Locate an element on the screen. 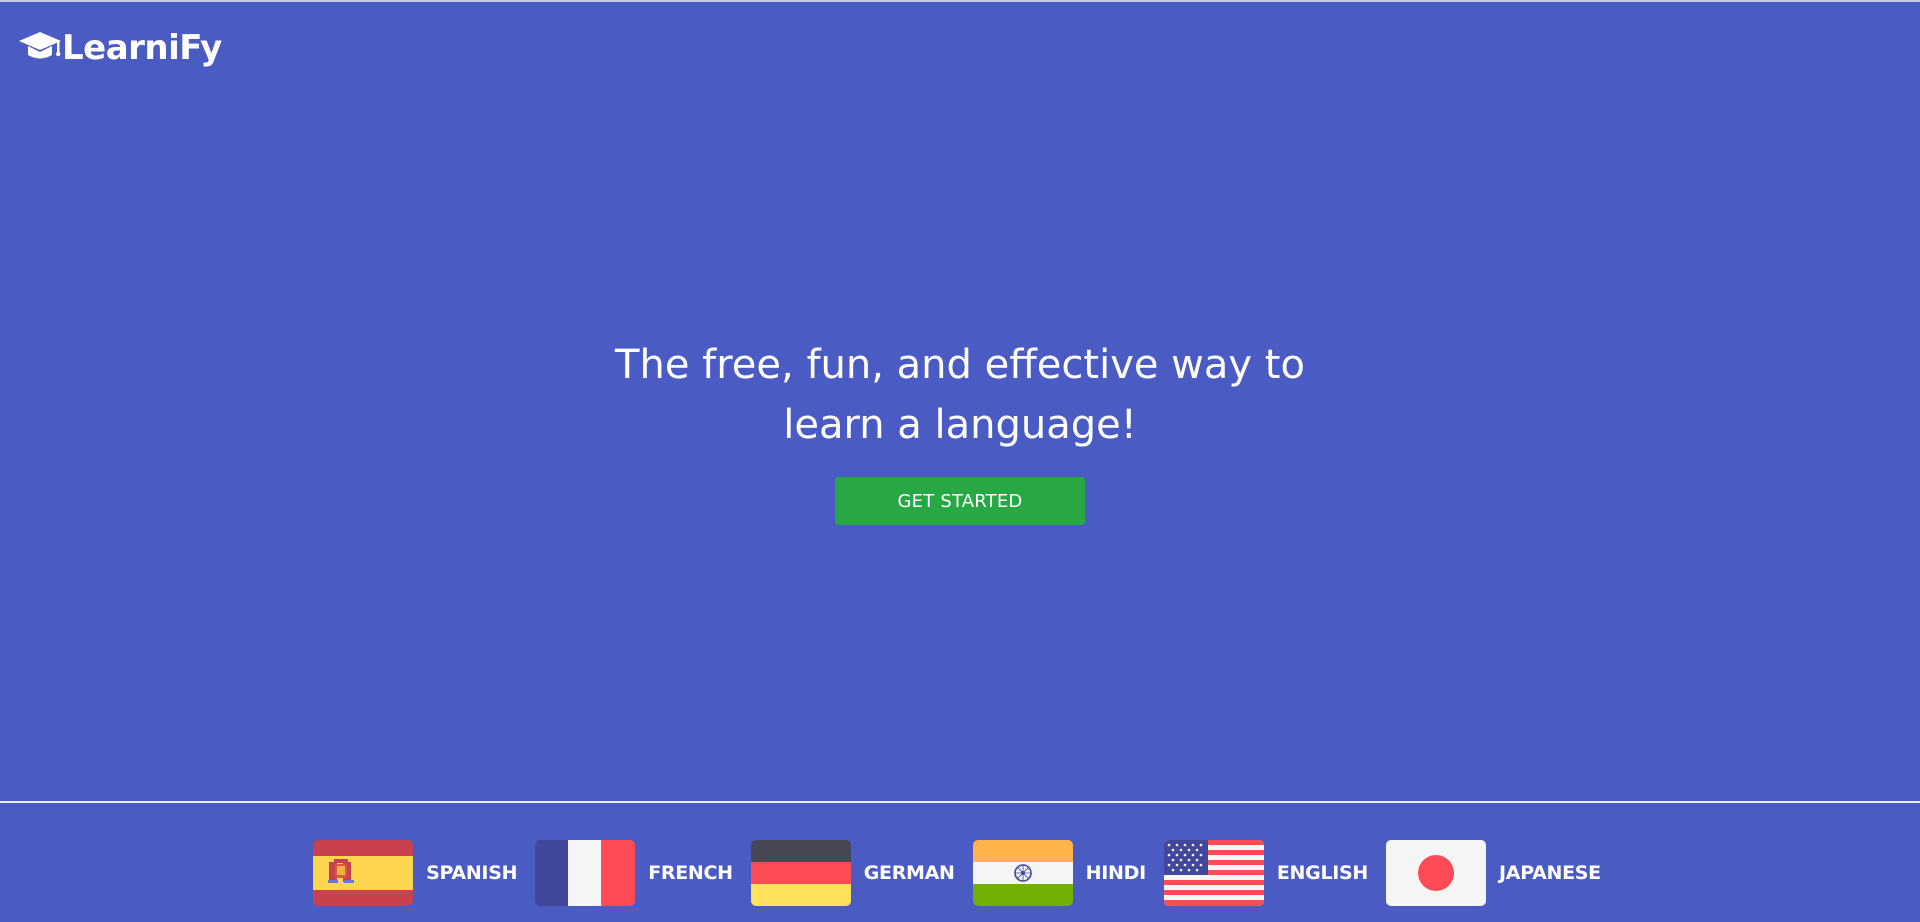 The image size is (1920, 922). headline-line-2: learn a language! is located at coordinates (960, 425).